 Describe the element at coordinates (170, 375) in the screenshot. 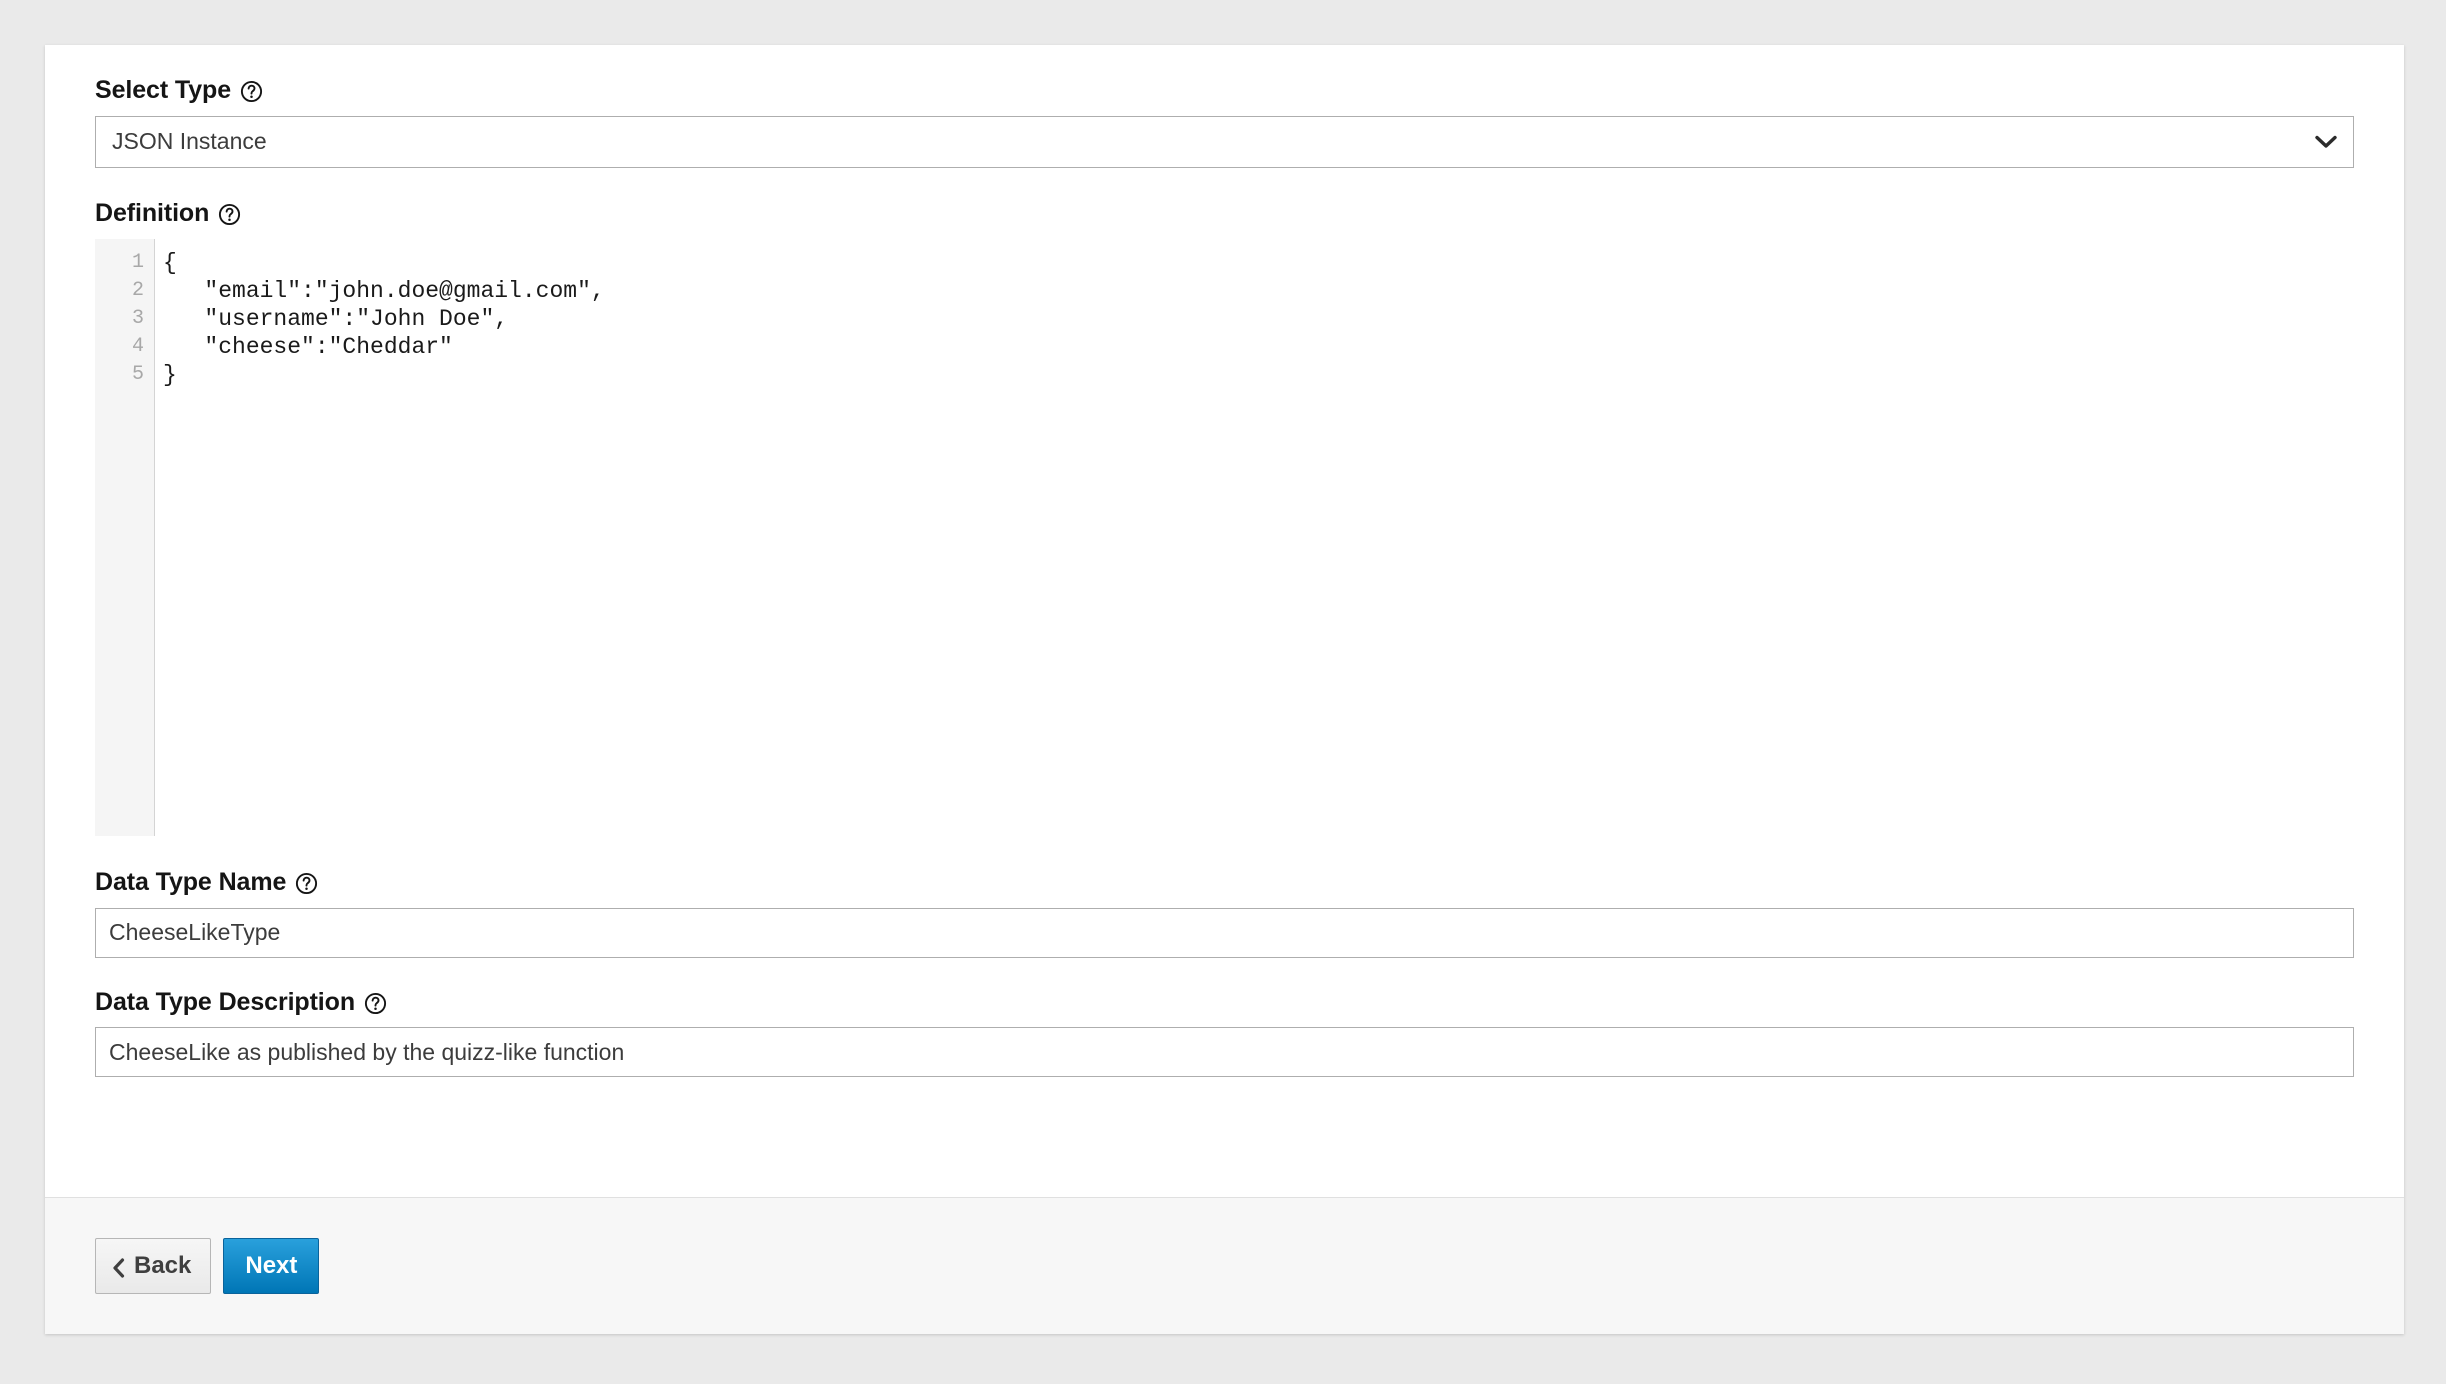

I see `code-line: }` at that location.